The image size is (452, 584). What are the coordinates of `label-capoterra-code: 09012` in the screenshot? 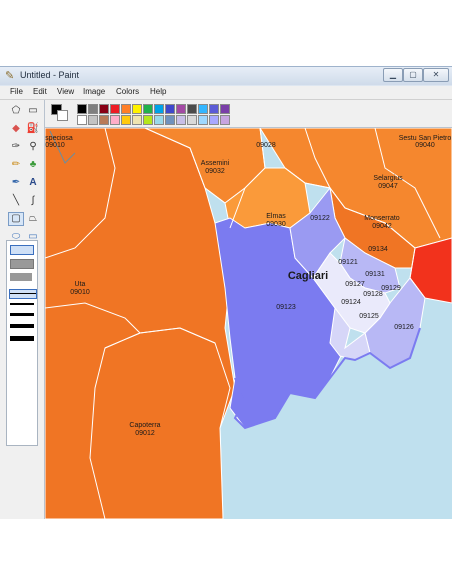 It's located at (145, 433).